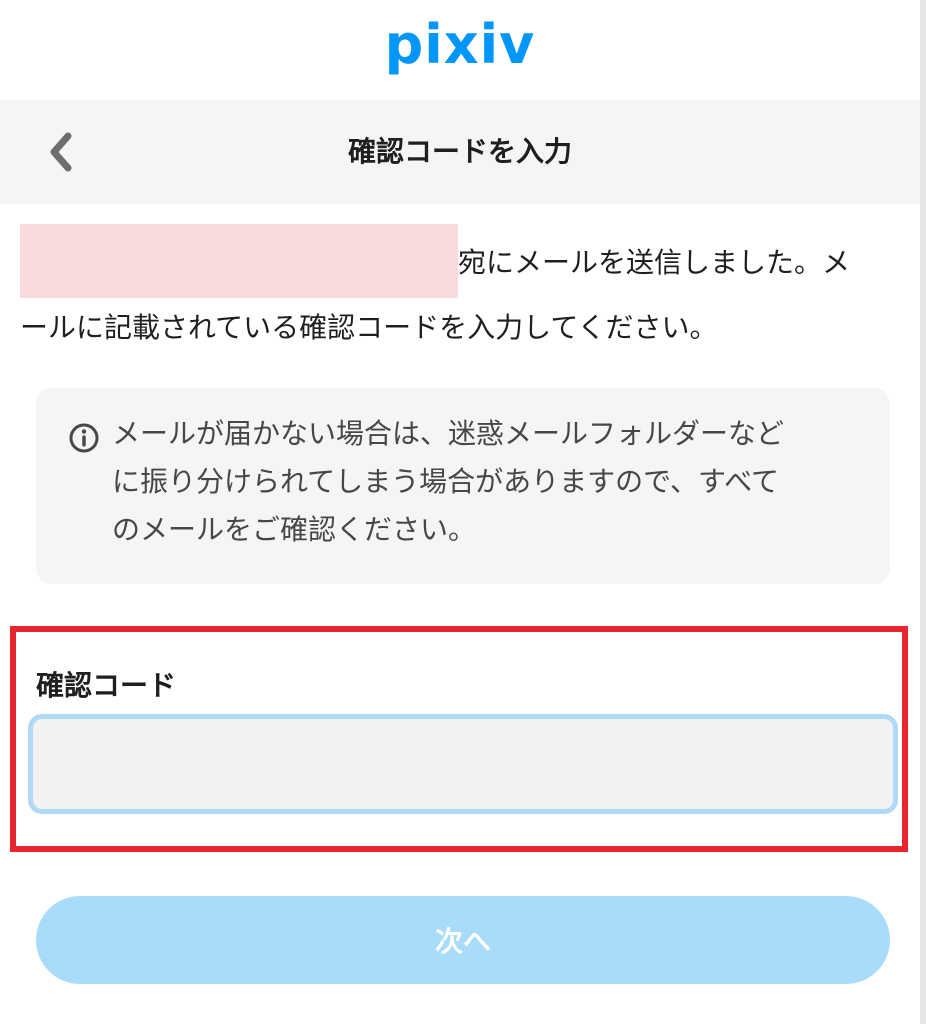  I want to click on page-title: 確認コードを入力, so click(459, 151).